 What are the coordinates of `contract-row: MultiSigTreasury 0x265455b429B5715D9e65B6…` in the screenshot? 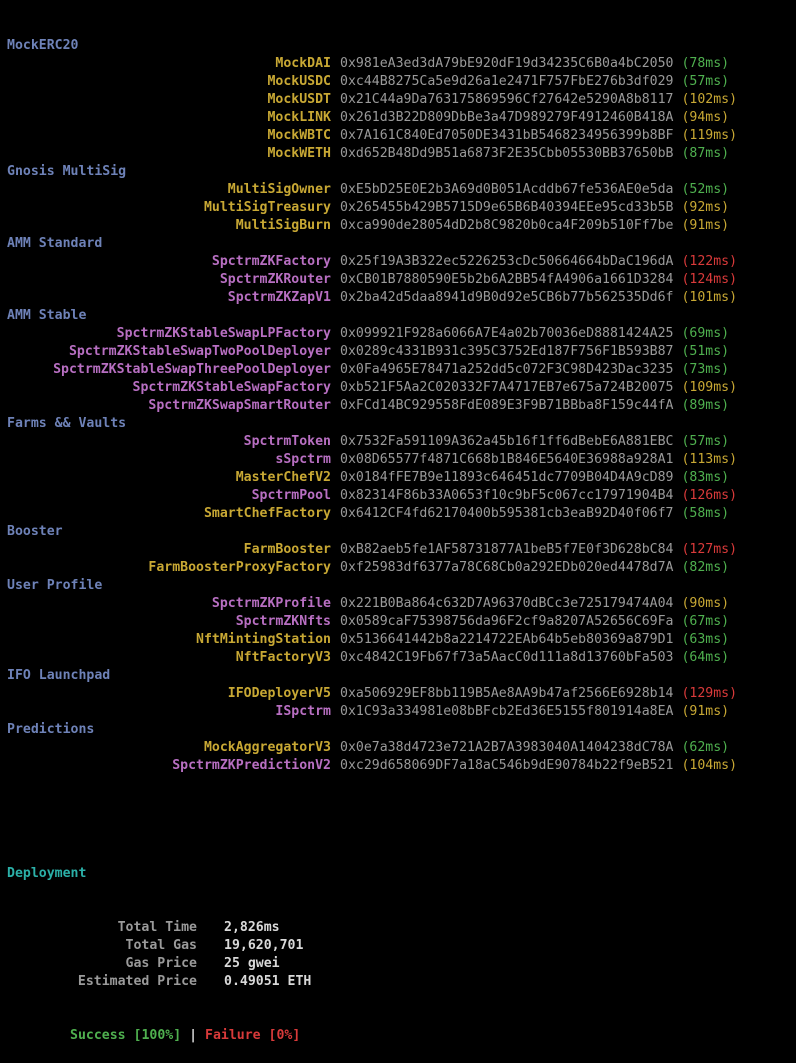 It's located at (401, 208).